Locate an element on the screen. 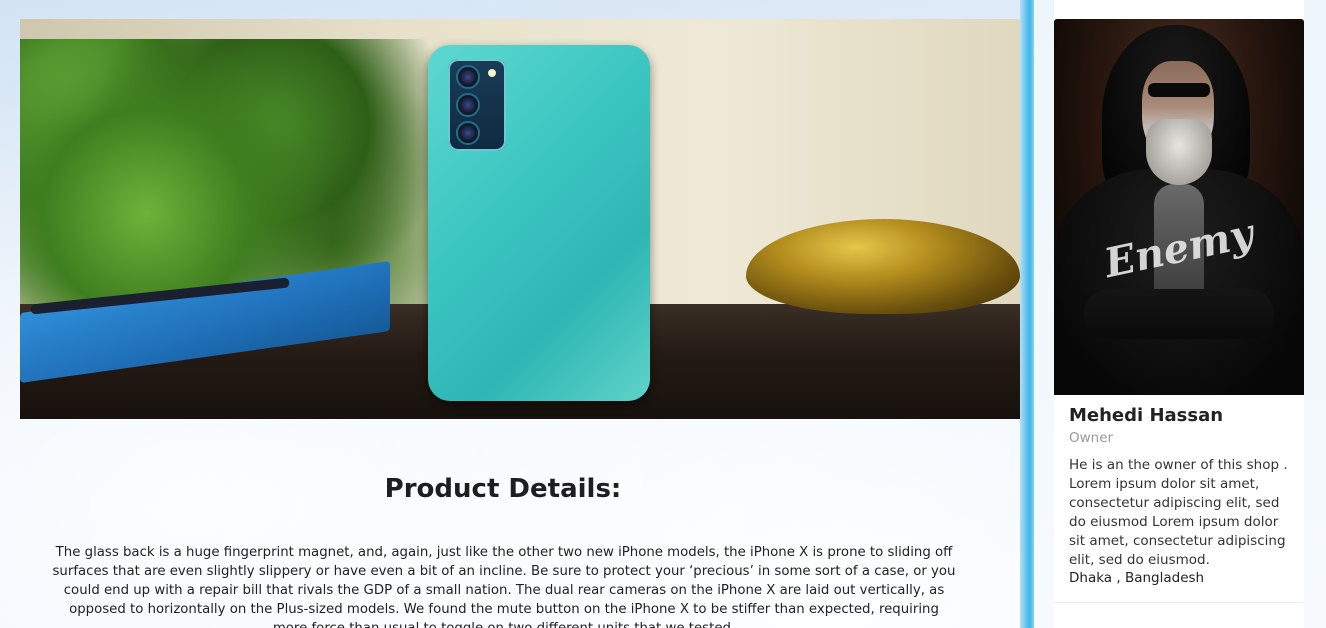 The image size is (1326, 628). product-details-title: Product Details: is located at coordinates (503, 489).